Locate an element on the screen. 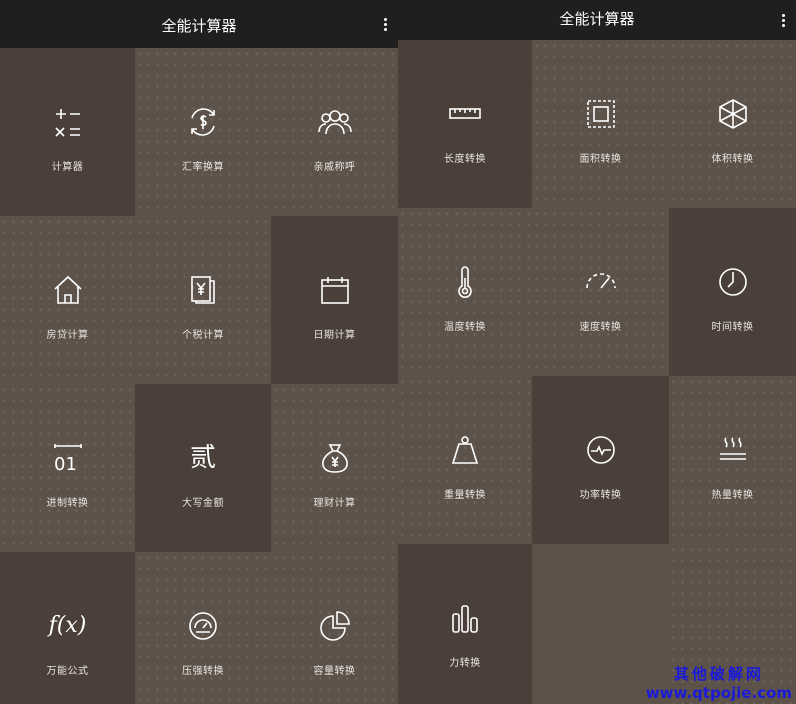 This screenshot has height=704, width=796. tile-label: 进制转换 is located at coordinates (67, 503).